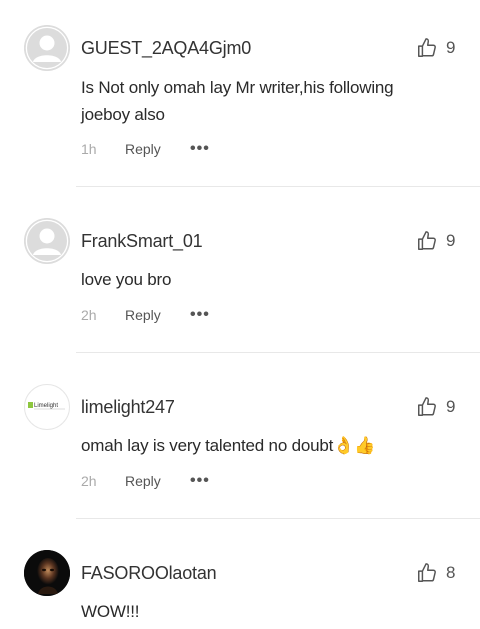 This screenshot has height=629, width=480. I want to click on like-button: 8, so click(435, 573).